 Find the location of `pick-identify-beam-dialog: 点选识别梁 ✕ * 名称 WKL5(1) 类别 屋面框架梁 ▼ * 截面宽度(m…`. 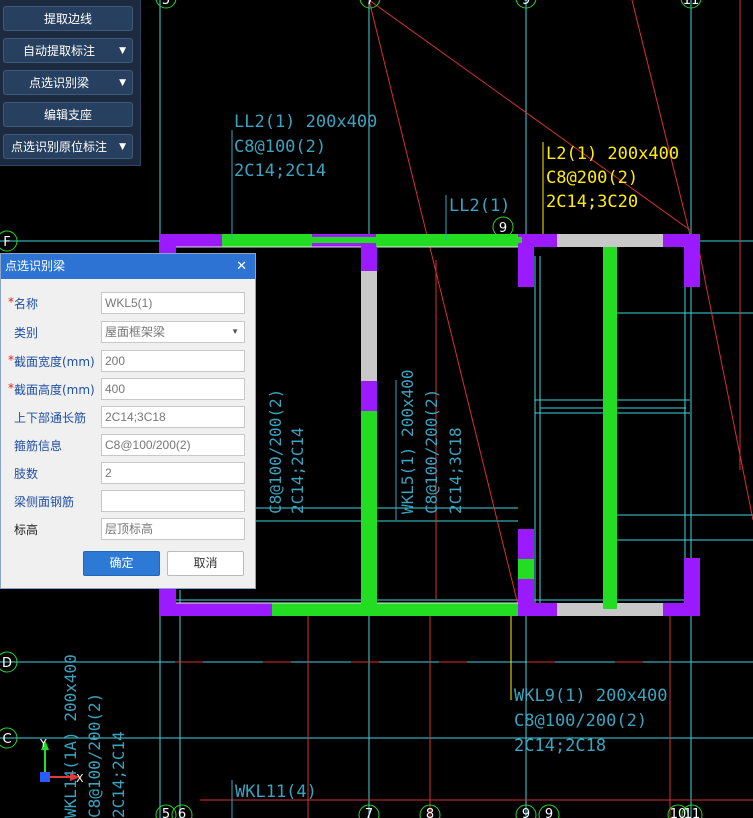

pick-identify-beam-dialog: 点选识别梁 ✕ * 名称 WKL5(1) 类别 屋面框架梁 ▼ * 截面宽度(m… is located at coordinates (128, 421).